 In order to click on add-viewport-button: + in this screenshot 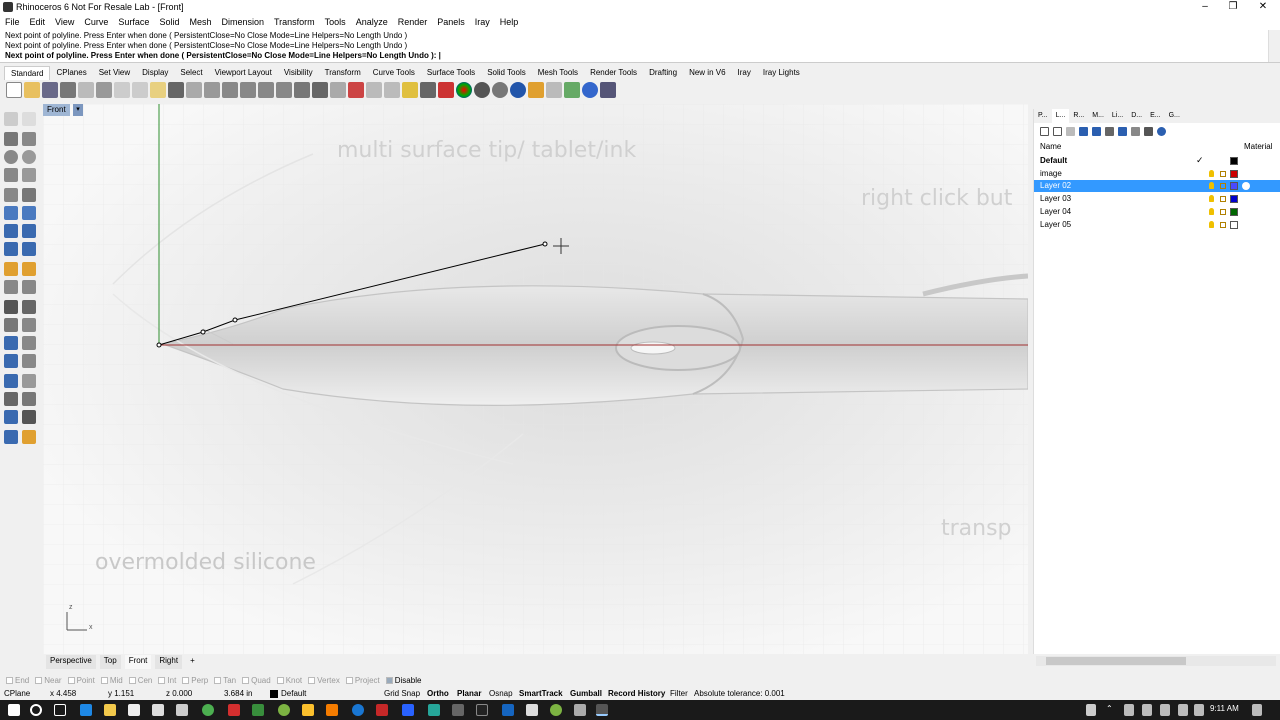, I will do `click(192, 662)`.